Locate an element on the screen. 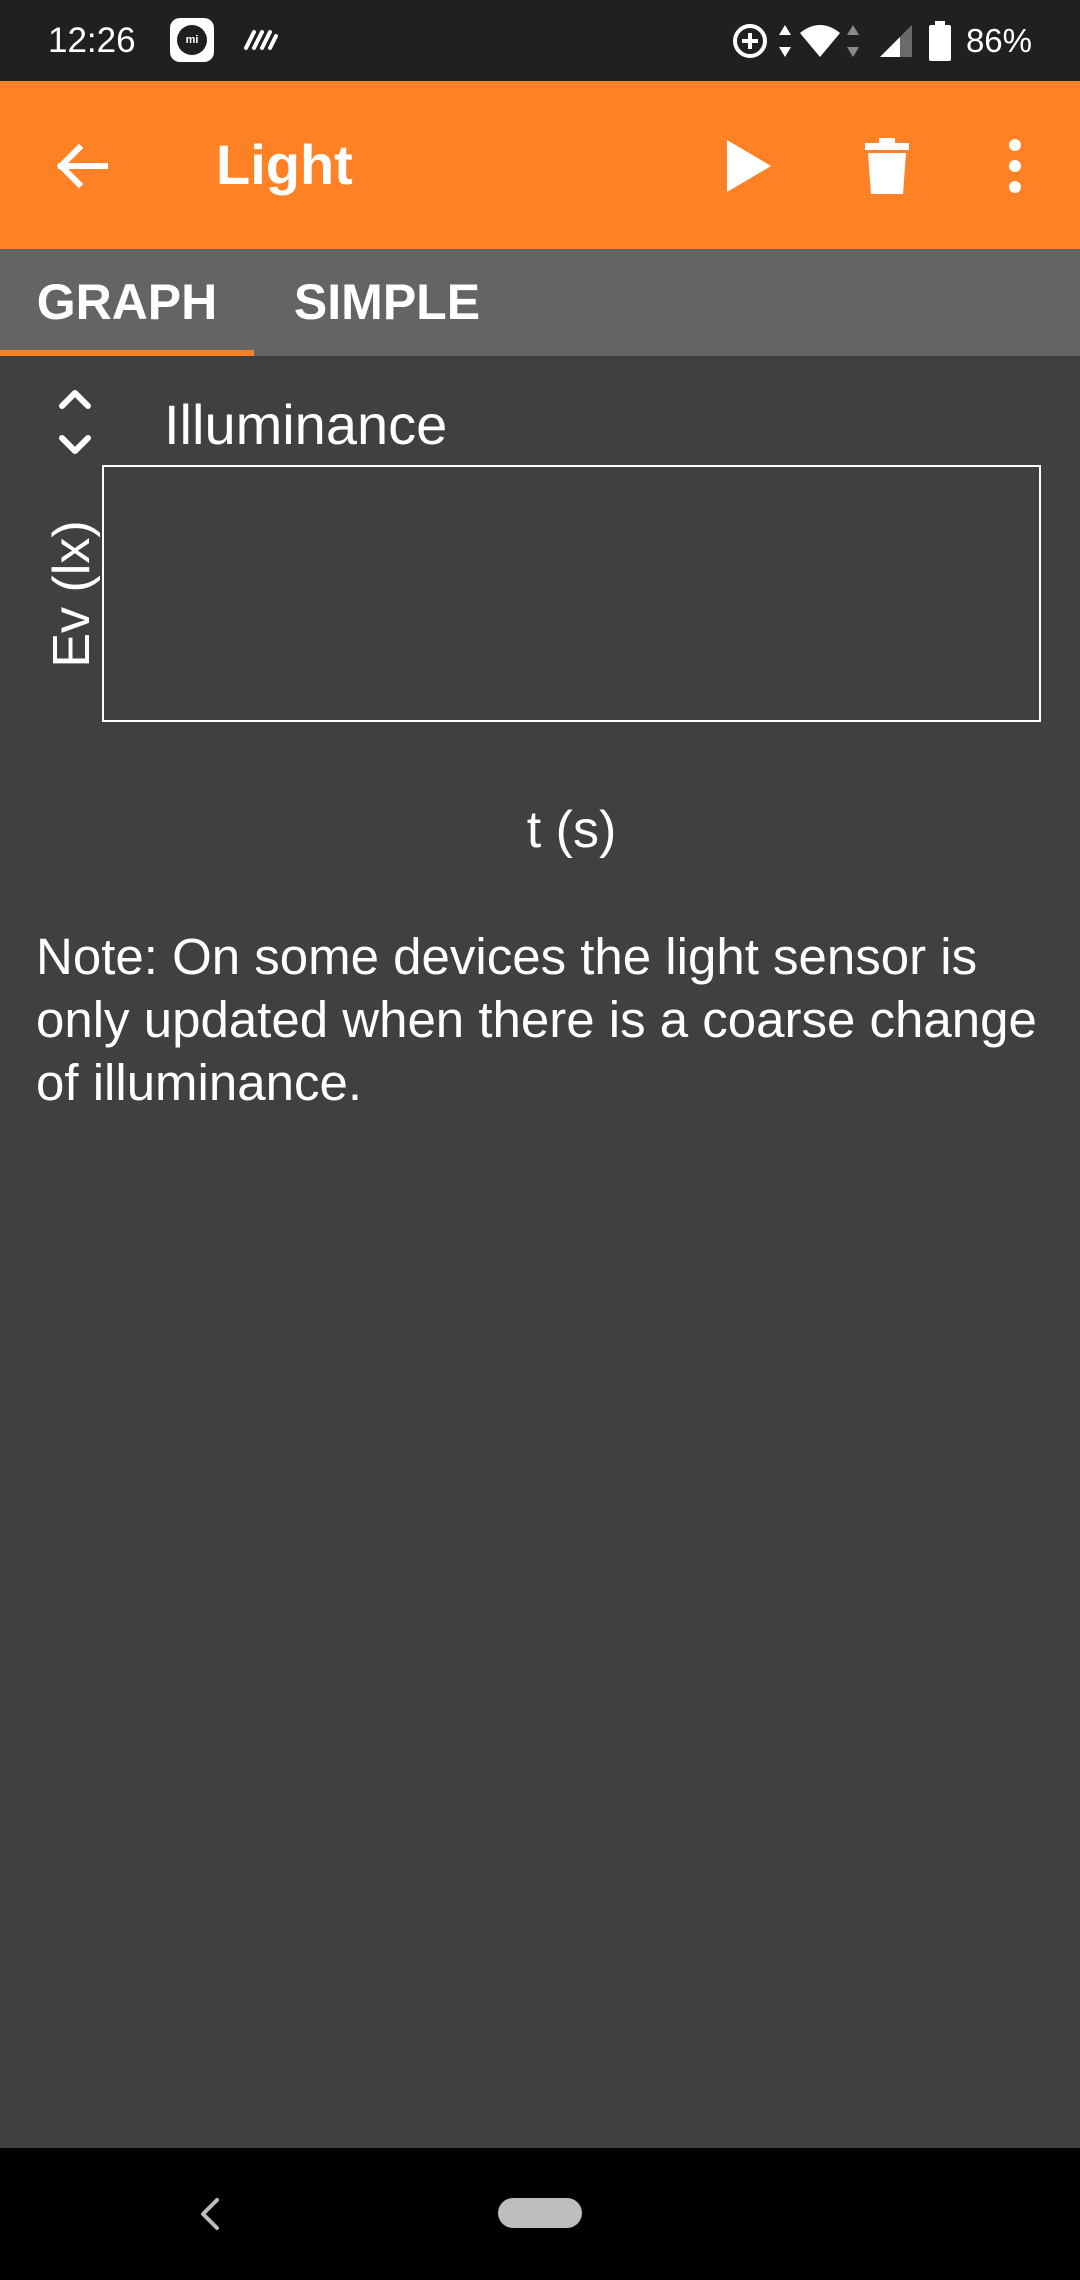  more-options-button is located at coordinates (1015, 166).